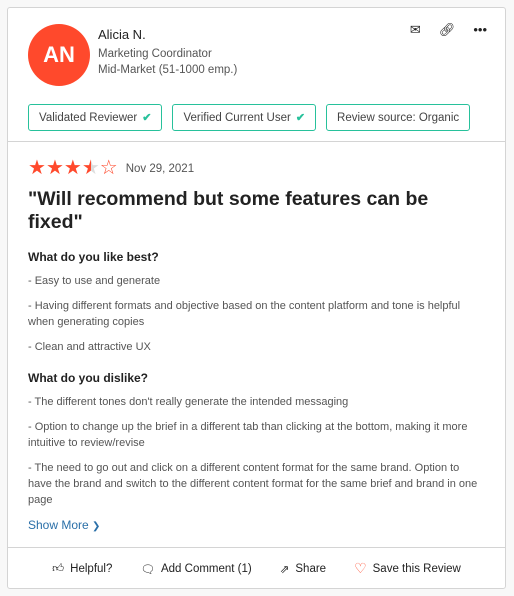  What do you see at coordinates (82, 569) in the screenshot?
I see `helpful-button: 👍︎ Helpful?` at bounding box center [82, 569].